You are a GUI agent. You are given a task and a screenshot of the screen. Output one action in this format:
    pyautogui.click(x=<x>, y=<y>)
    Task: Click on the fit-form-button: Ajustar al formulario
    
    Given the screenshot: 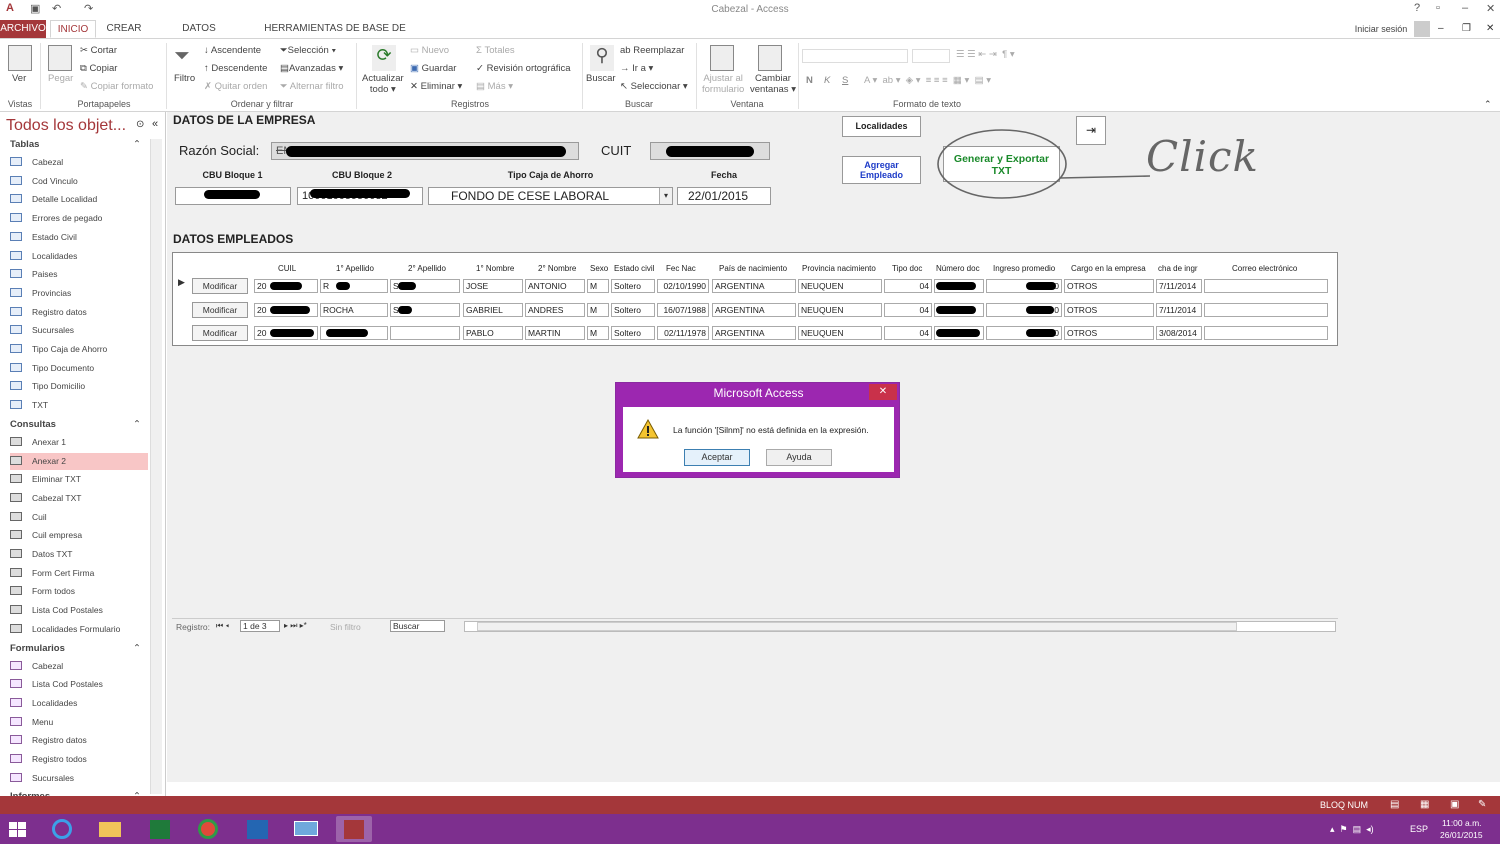 What is the action you would take?
    pyautogui.click(x=723, y=84)
    